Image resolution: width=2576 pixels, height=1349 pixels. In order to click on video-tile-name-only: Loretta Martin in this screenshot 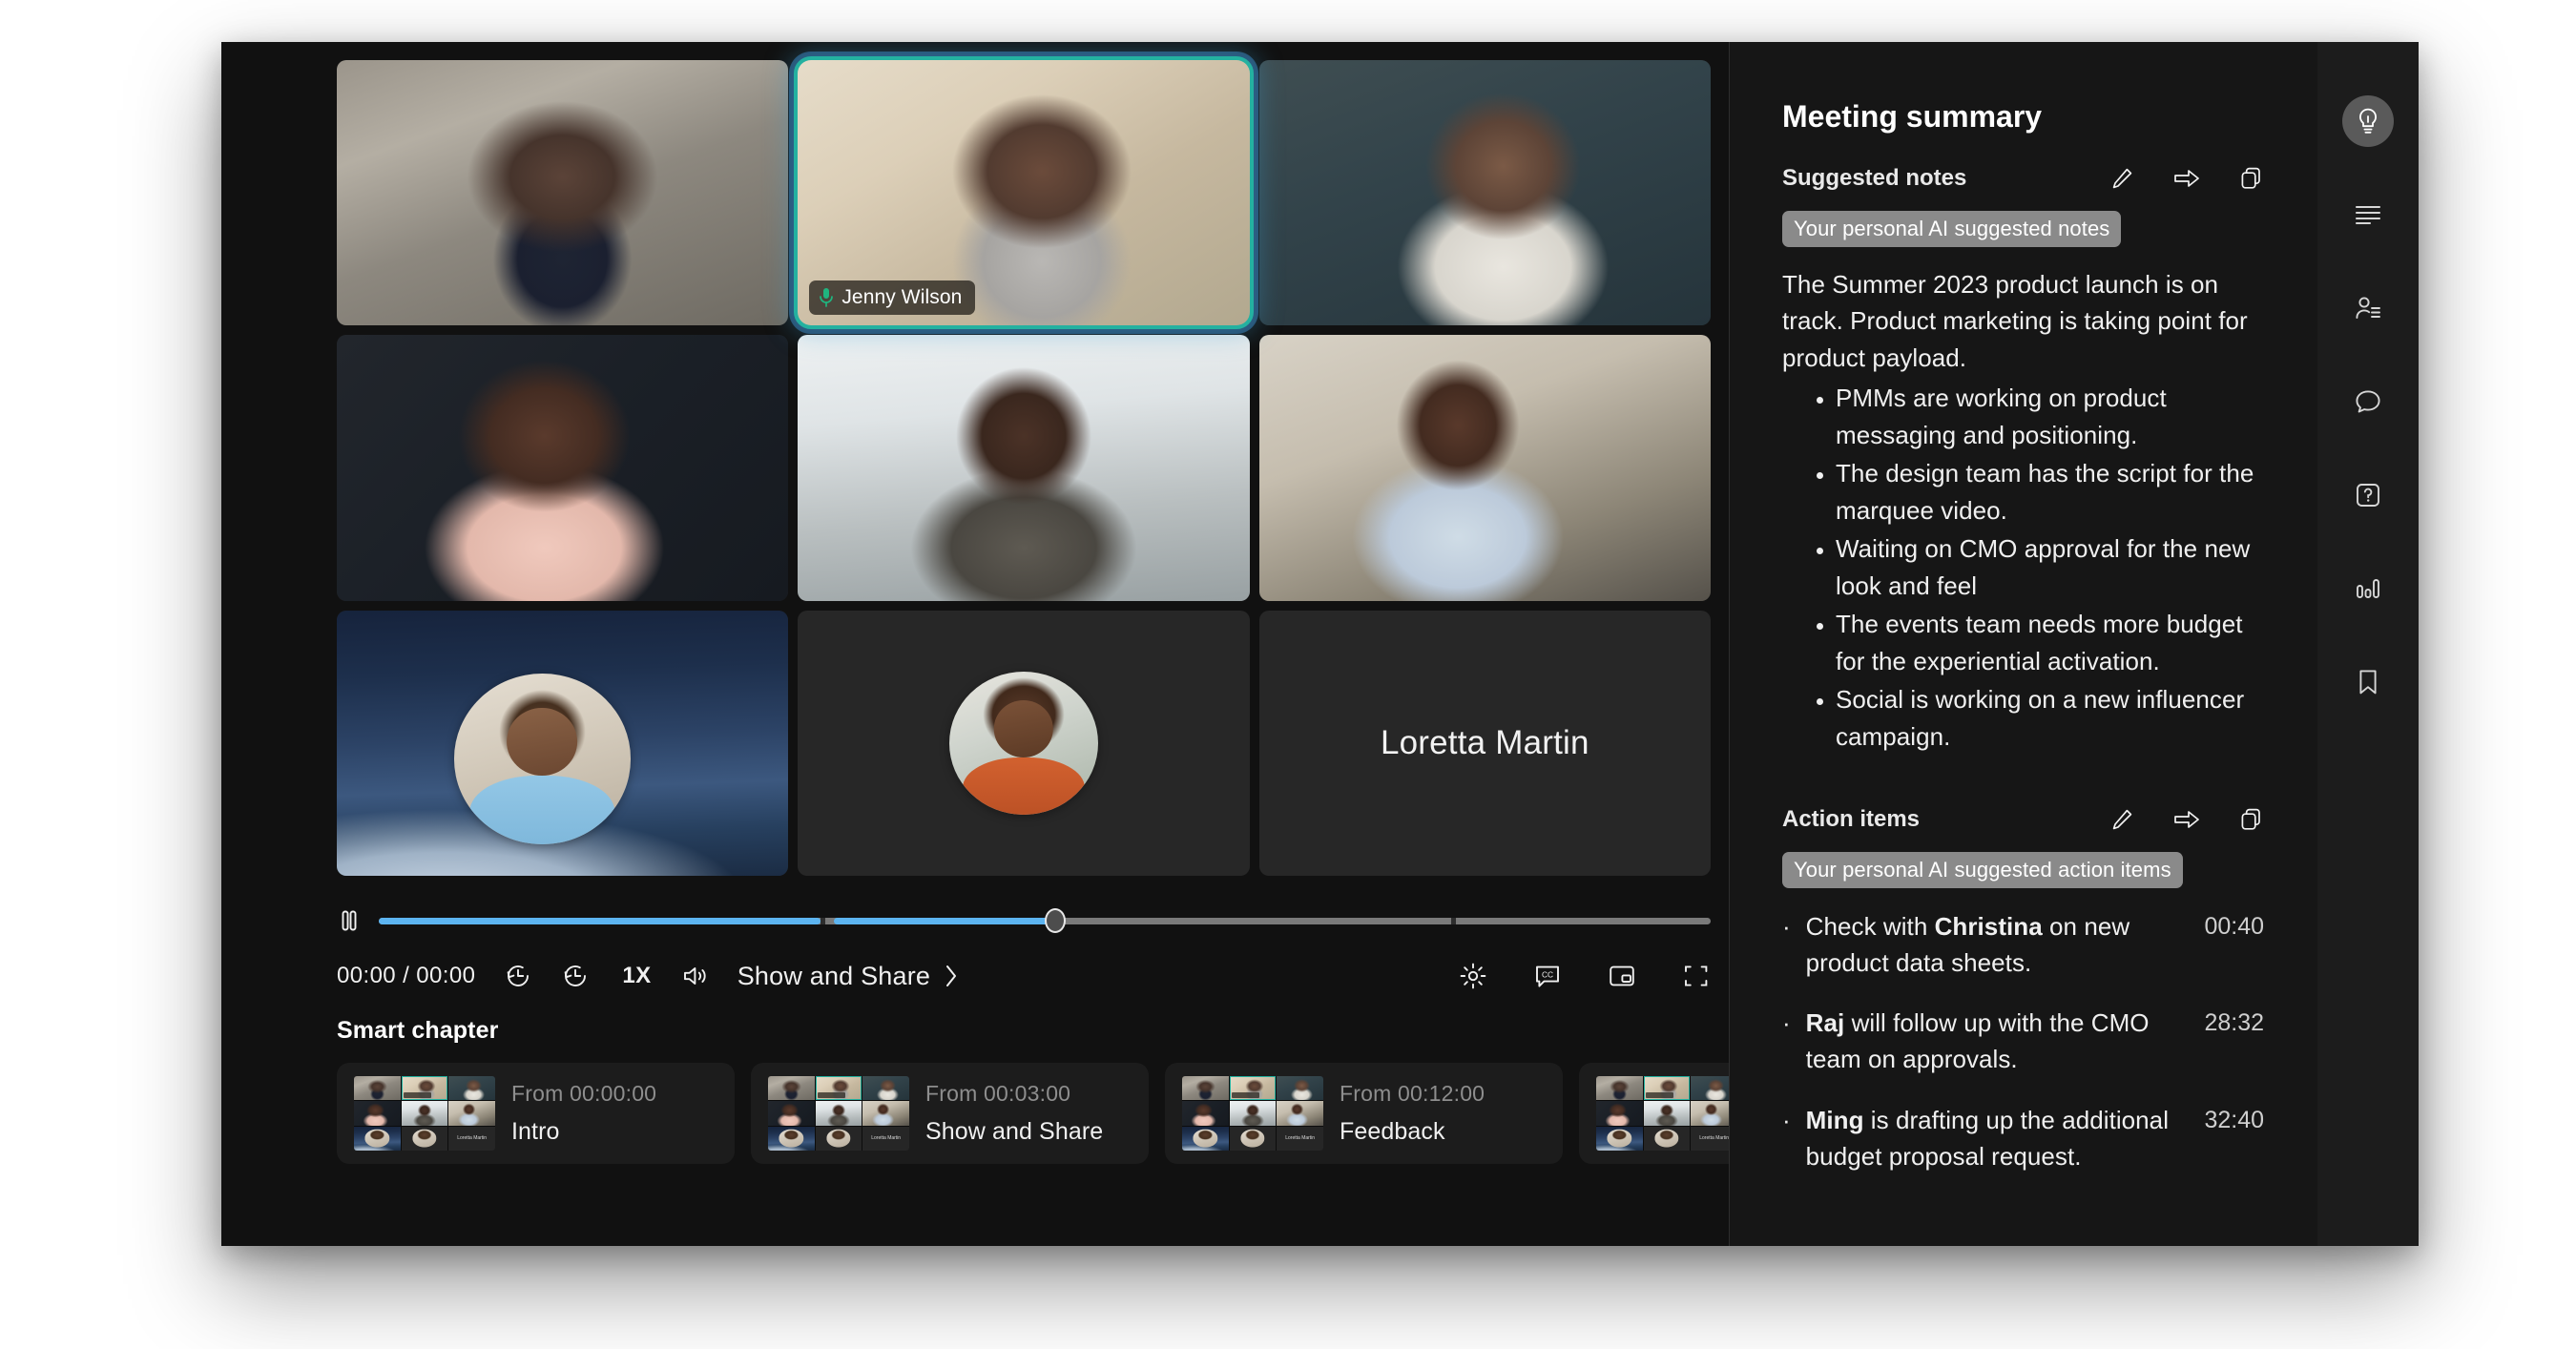, I will do `click(1484, 743)`.